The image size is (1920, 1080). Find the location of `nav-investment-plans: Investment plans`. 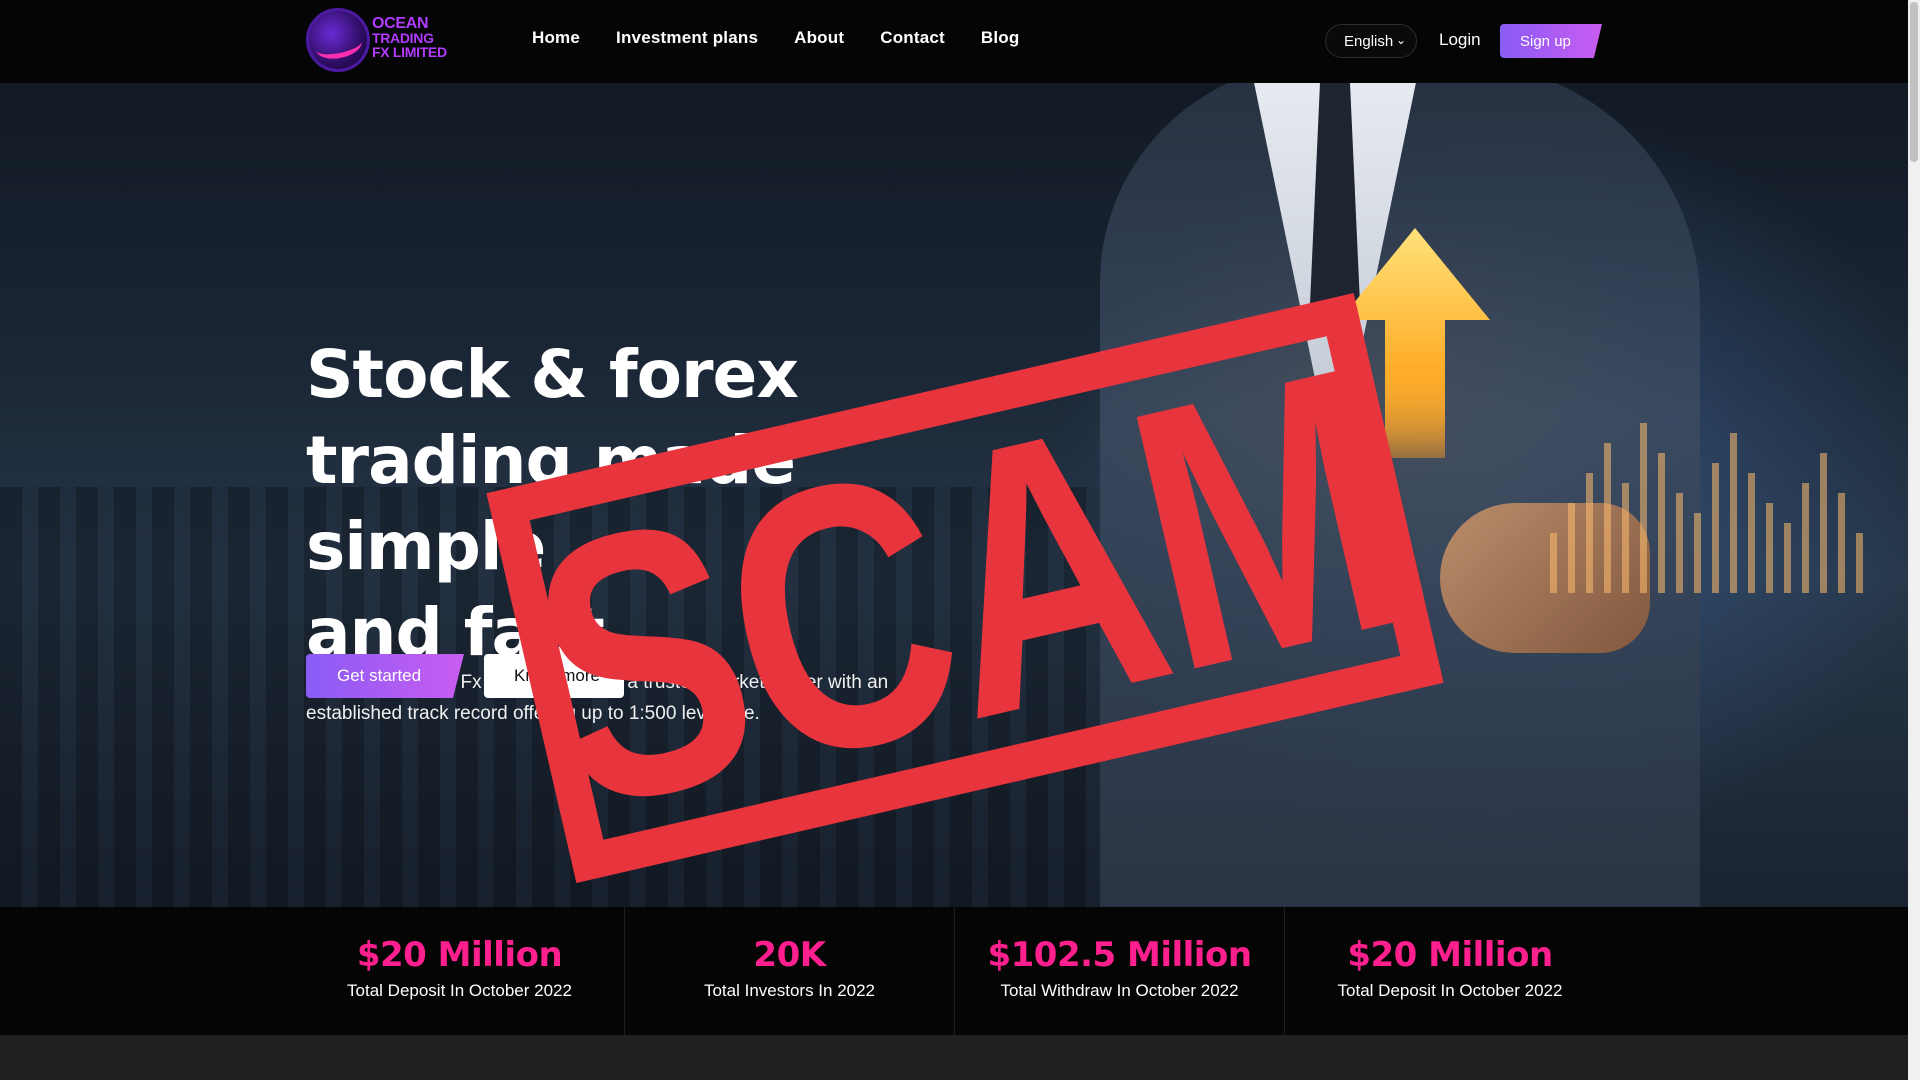

nav-investment-plans: Investment plans is located at coordinates (687, 38).